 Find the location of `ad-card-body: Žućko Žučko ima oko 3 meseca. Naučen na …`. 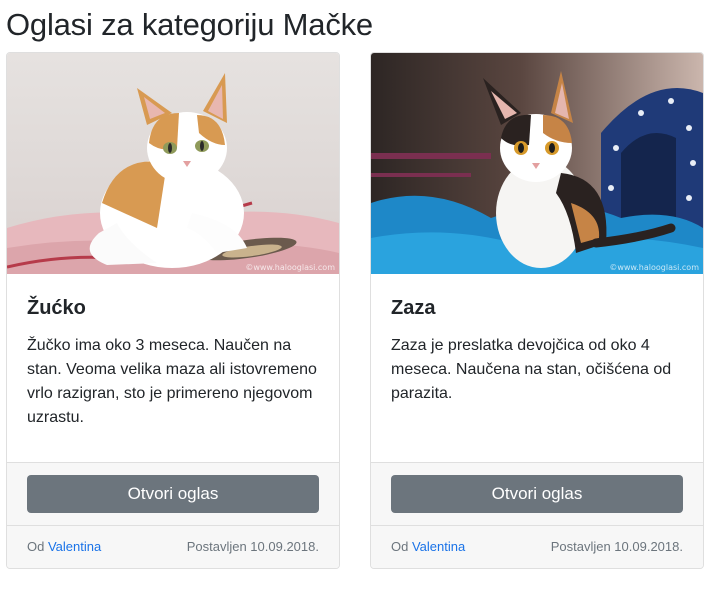

ad-card-body: Žućko Žučko ima oko 3 meseca. Naučen na … is located at coordinates (173, 368).